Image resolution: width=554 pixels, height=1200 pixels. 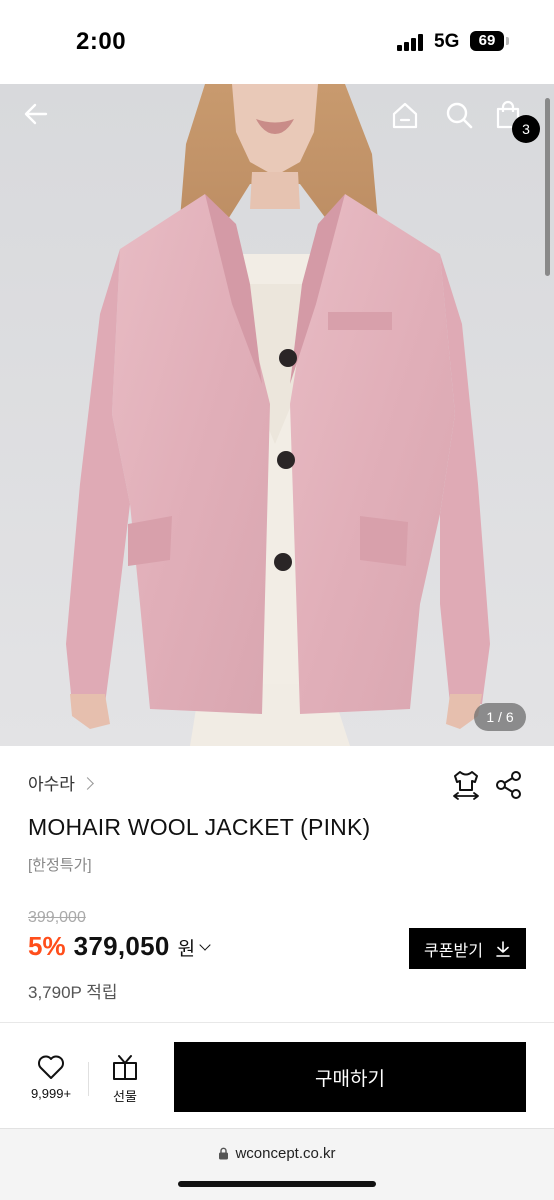 I want to click on lock-icon, so click(x=224, y=1153).